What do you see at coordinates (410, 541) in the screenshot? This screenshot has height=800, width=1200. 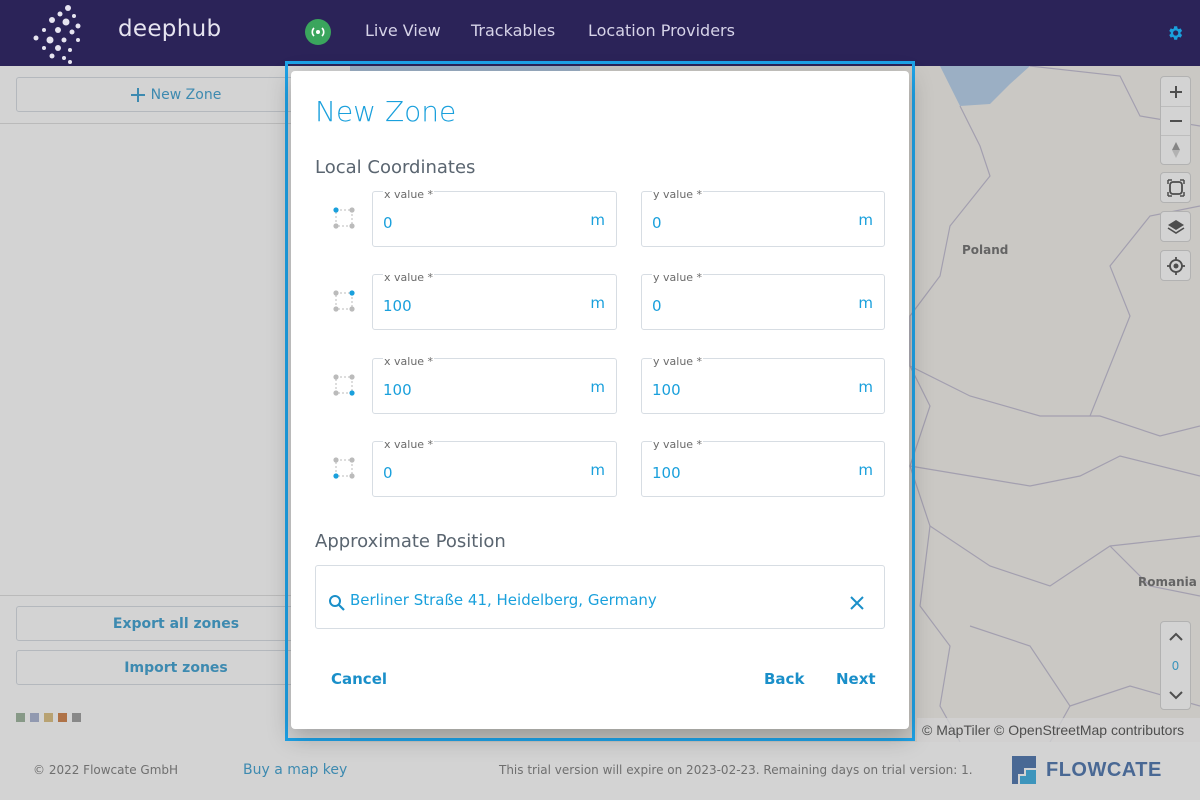 I see `approximate-position-heading: Approximate Position` at bounding box center [410, 541].